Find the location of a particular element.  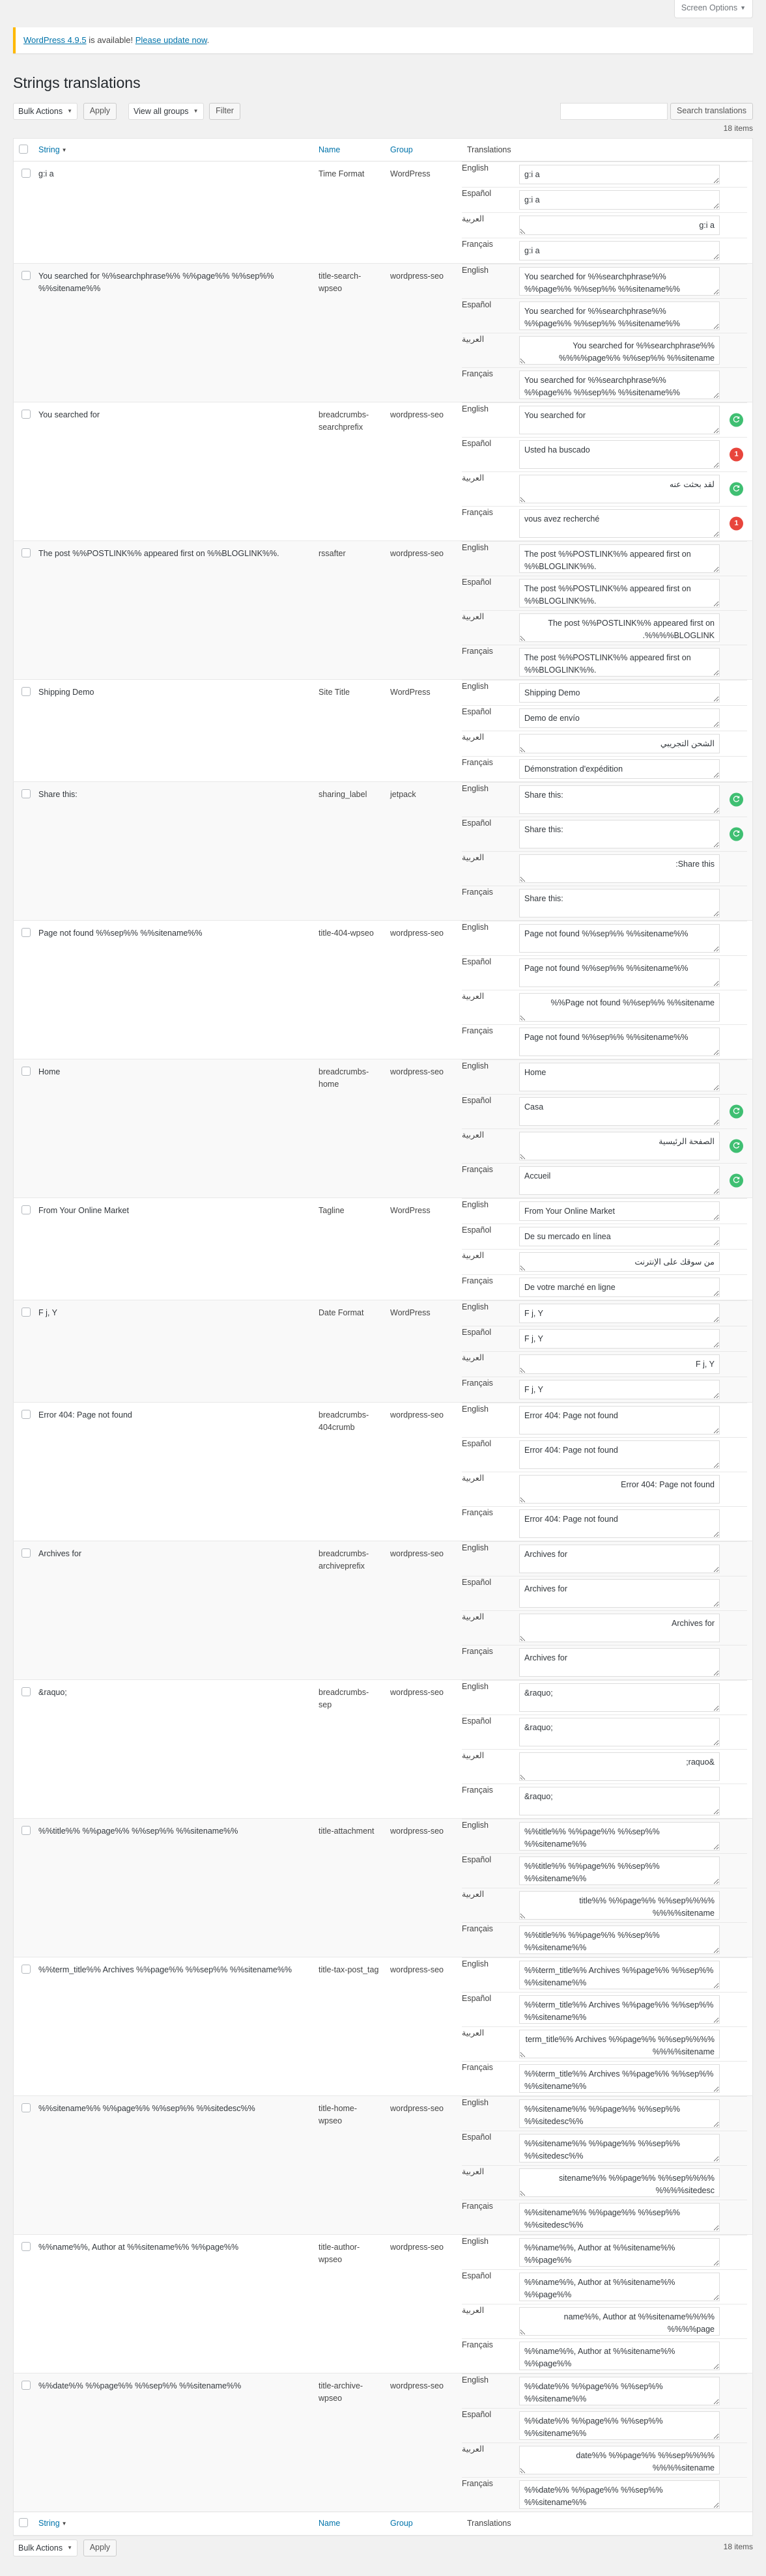

search-input is located at coordinates (614, 112).